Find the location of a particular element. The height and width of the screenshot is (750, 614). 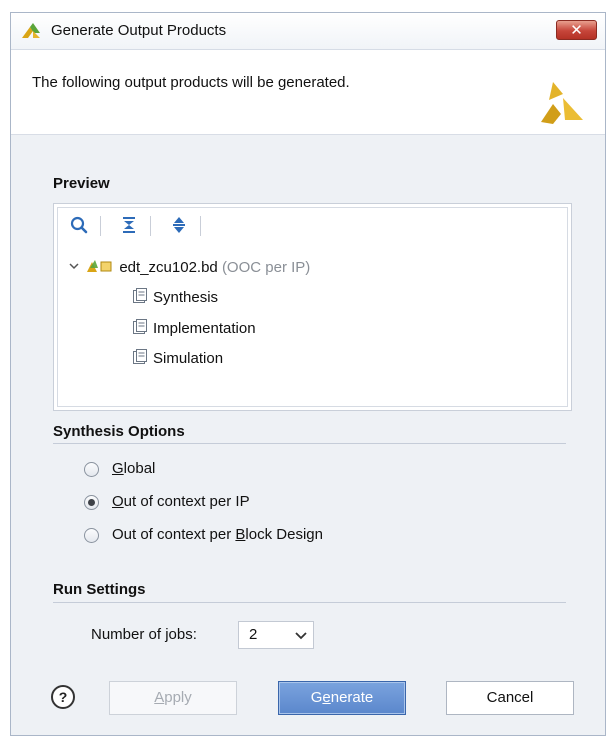

apply-button: Apply is located at coordinates (173, 698).